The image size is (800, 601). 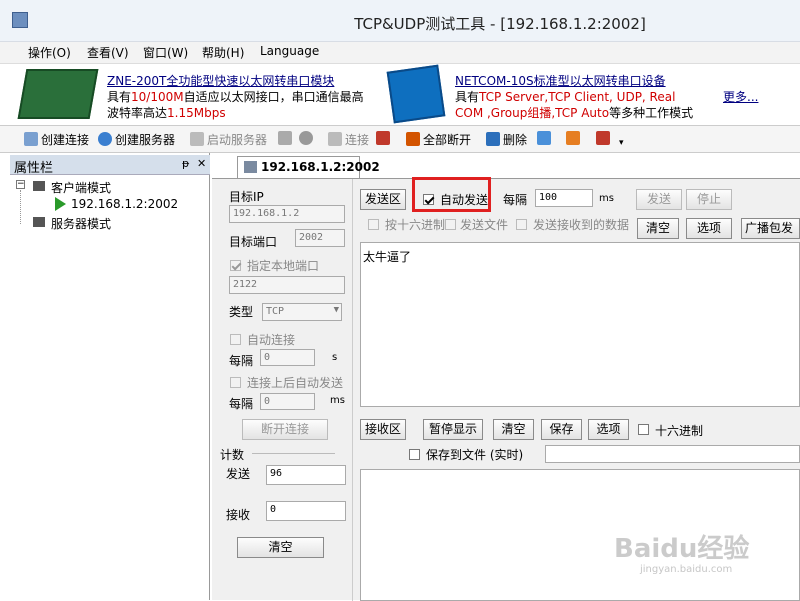 What do you see at coordinates (306, 475) in the screenshot?
I see `send-count-field: 96` at bounding box center [306, 475].